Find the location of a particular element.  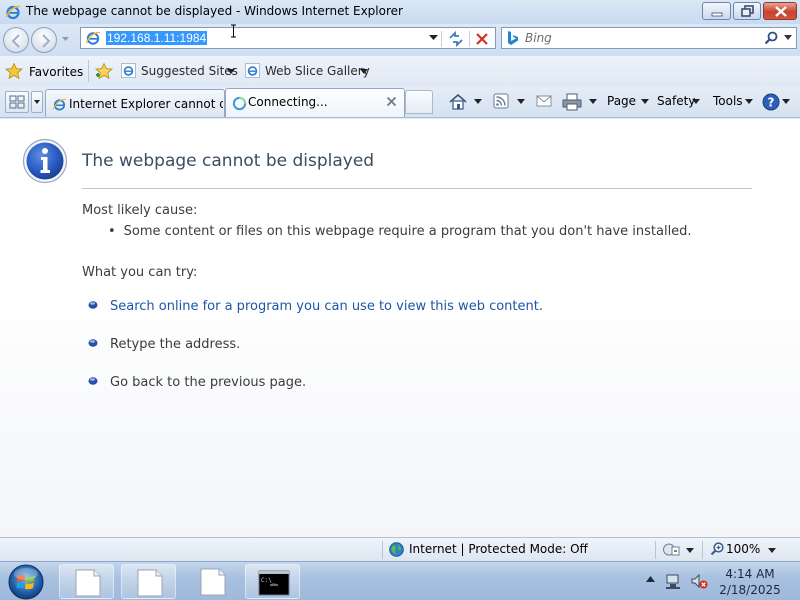

status-bar: Internet | Protected Mode: Off 100% is located at coordinates (400, 549).